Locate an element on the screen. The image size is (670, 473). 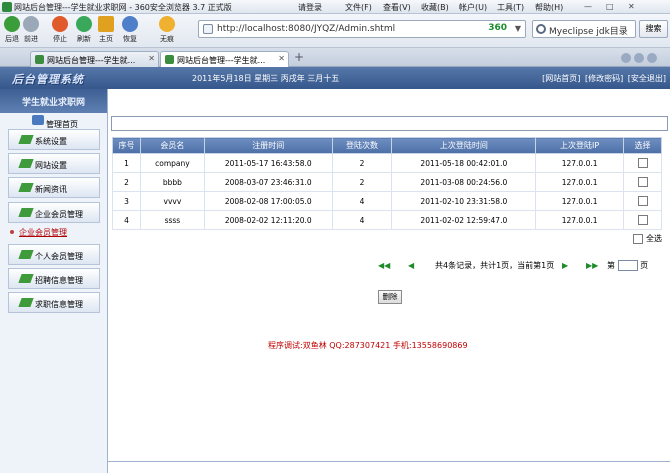
col-header-select: 选择 is located at coordinates (642, 145).